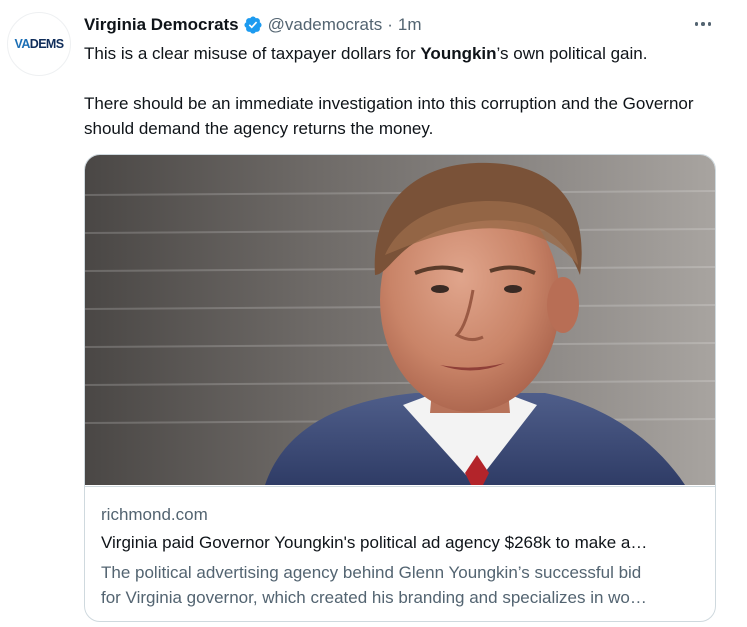 The height and width of the screenshot is (627, 747). I want to click on avatar-text-dems: DEMS, so click(46, 44).